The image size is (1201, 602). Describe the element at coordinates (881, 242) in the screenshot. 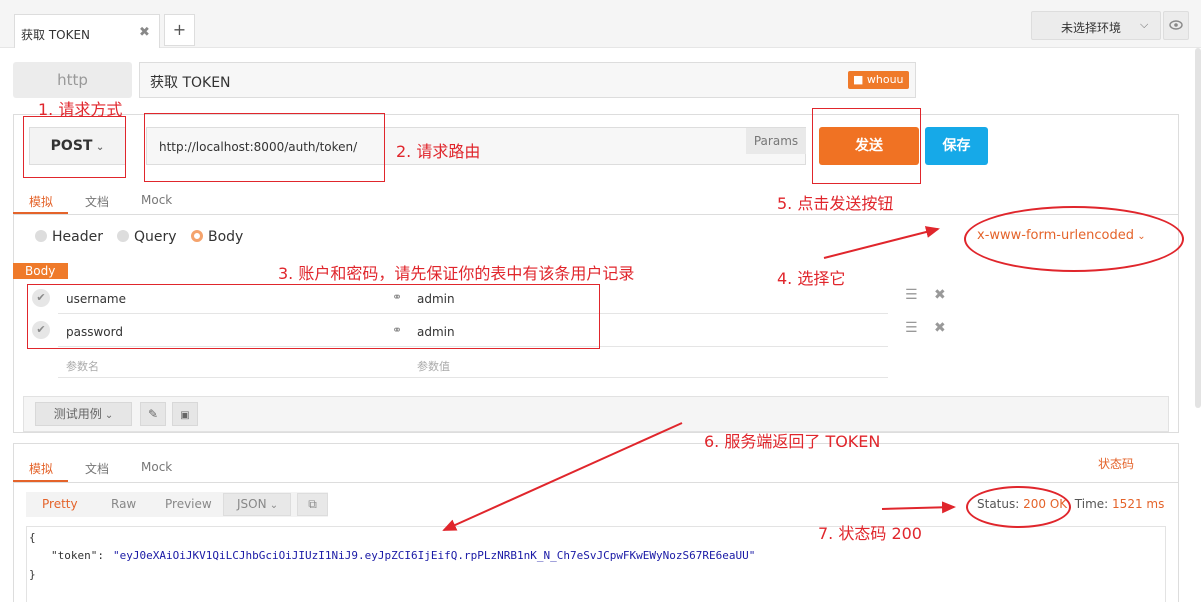

I see `arrow-to-encoding` at that location.